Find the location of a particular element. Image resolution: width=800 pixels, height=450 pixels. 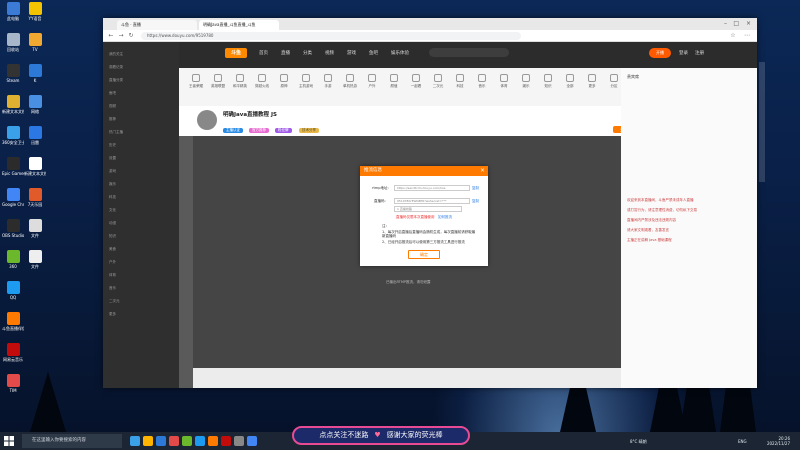

ok-button: 确定 is located at coordinates (424, 254).